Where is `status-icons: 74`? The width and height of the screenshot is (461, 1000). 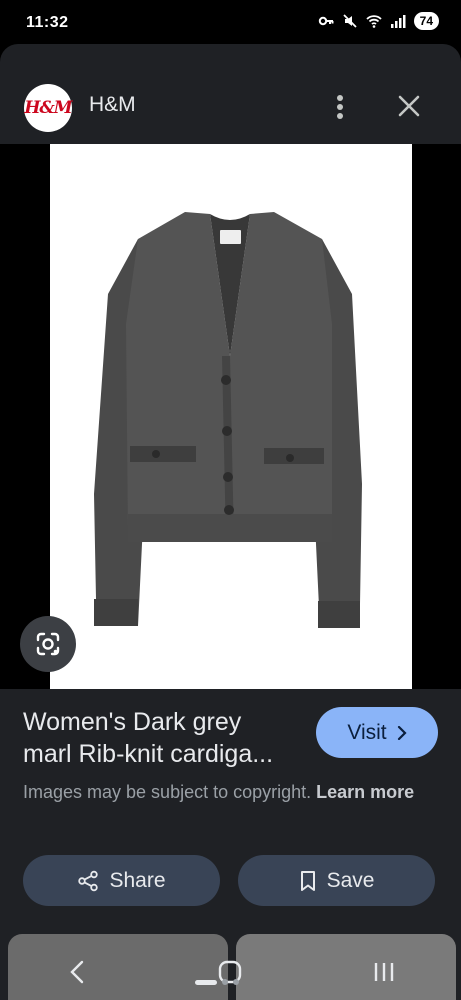
status-icons: 74 is located at coordinates (378, 21).